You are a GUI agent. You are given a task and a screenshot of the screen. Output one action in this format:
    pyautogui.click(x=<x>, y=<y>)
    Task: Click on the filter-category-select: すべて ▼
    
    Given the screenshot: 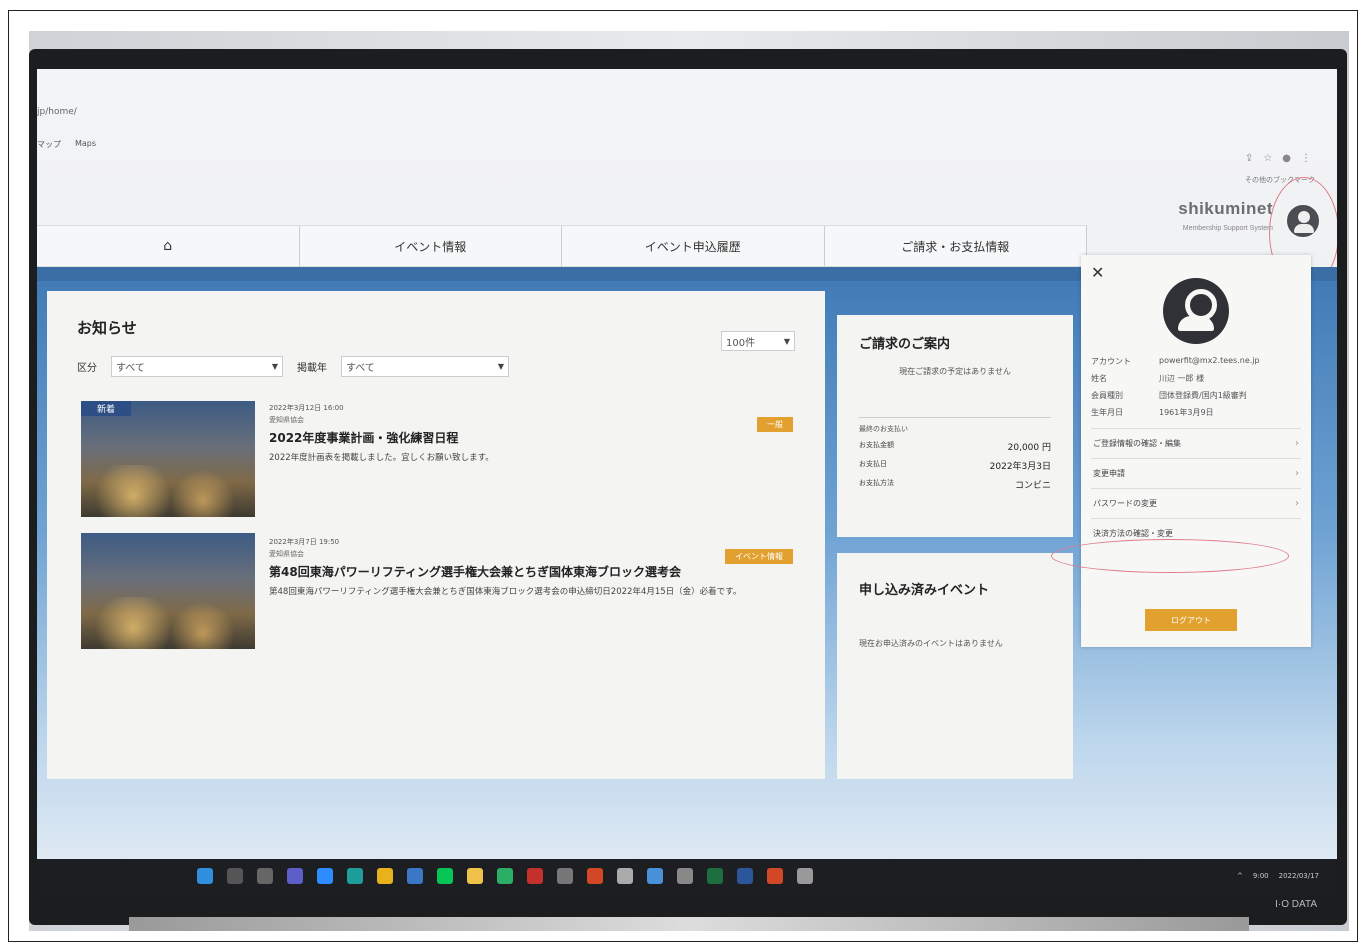 What is the action you would take?
    pyautogui.click(x=197, y=366)
    